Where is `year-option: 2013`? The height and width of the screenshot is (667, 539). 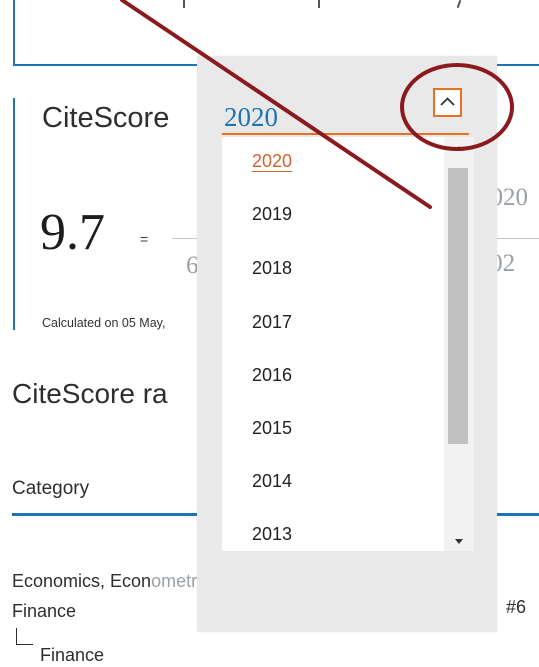
year-option: 2013 is located at coordinates (272, 534).